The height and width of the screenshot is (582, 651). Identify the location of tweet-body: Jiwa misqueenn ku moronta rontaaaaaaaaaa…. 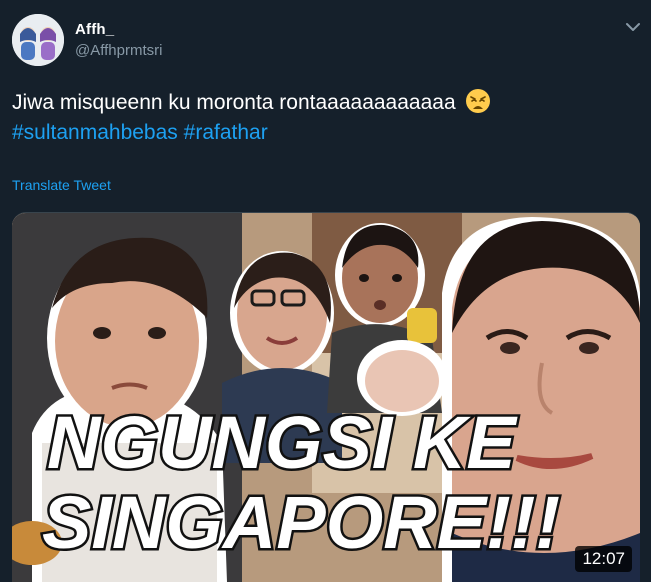
(234, 102).